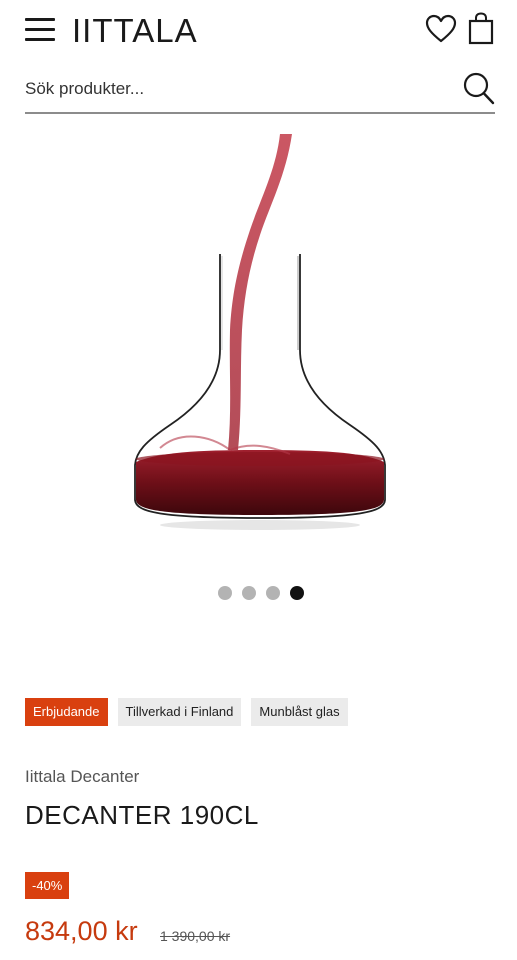 The width and height of the screenshot is (517, 960). I want to click on header: IITTALA, so click(258, 30).